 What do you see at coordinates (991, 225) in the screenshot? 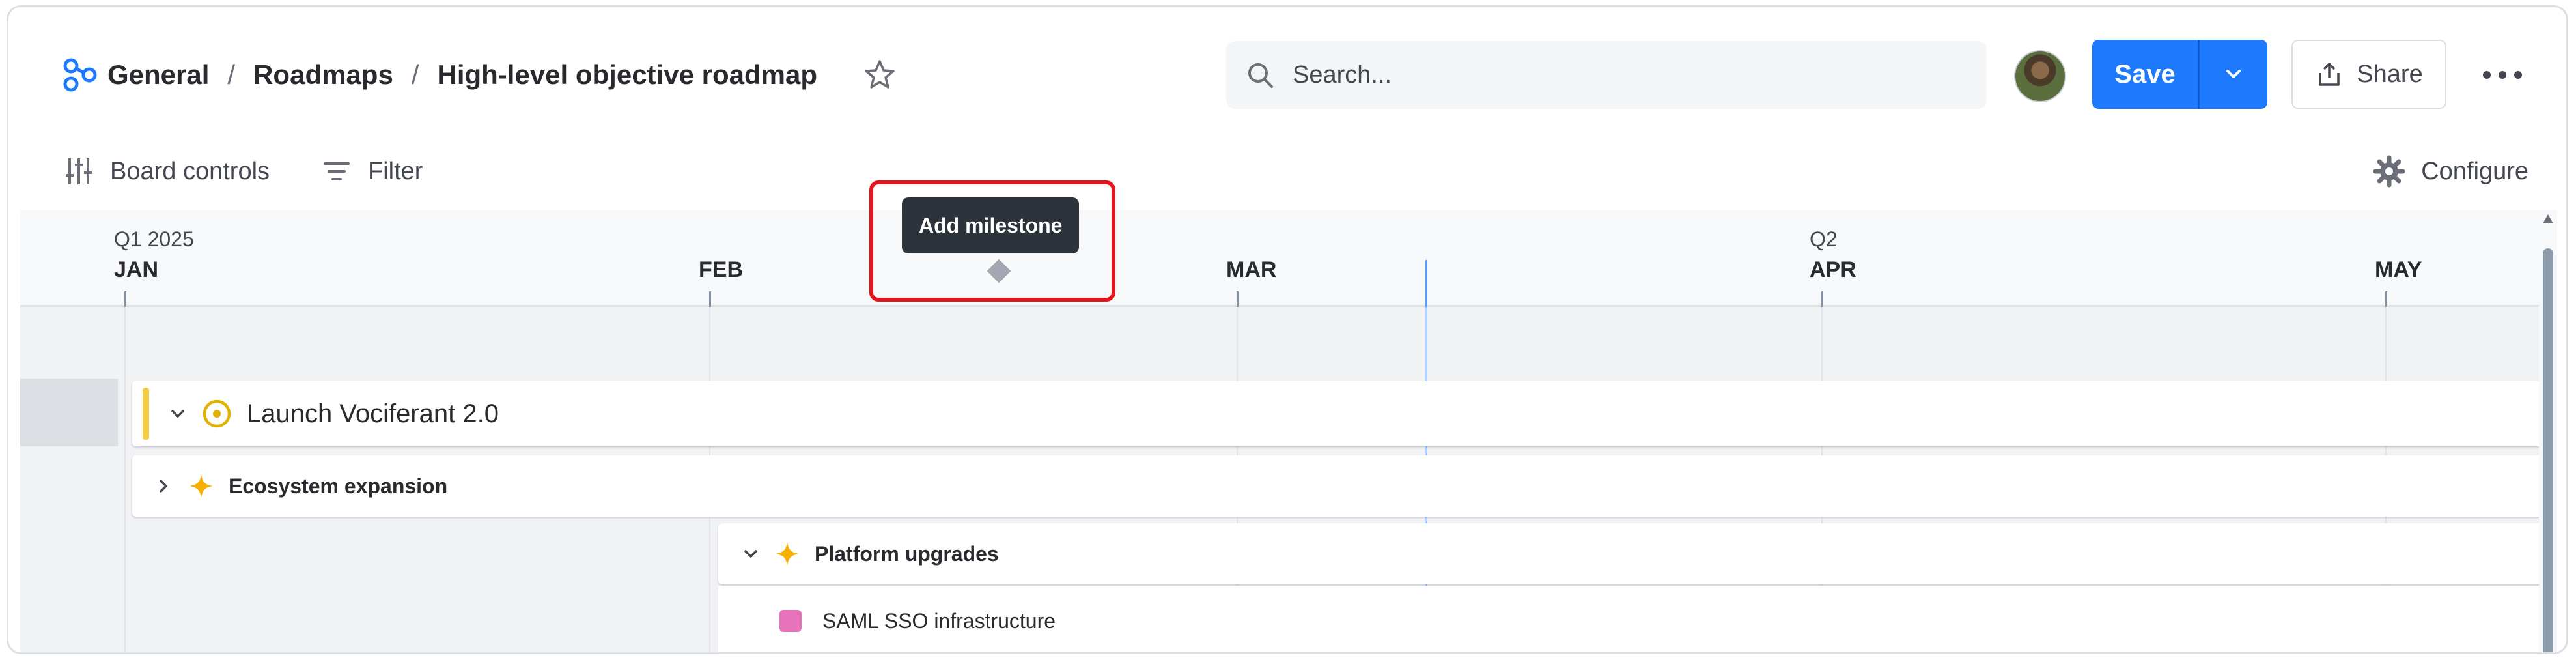
I see `add-milestone-tooltip: Add milestone` at bounding box center [991, 225].